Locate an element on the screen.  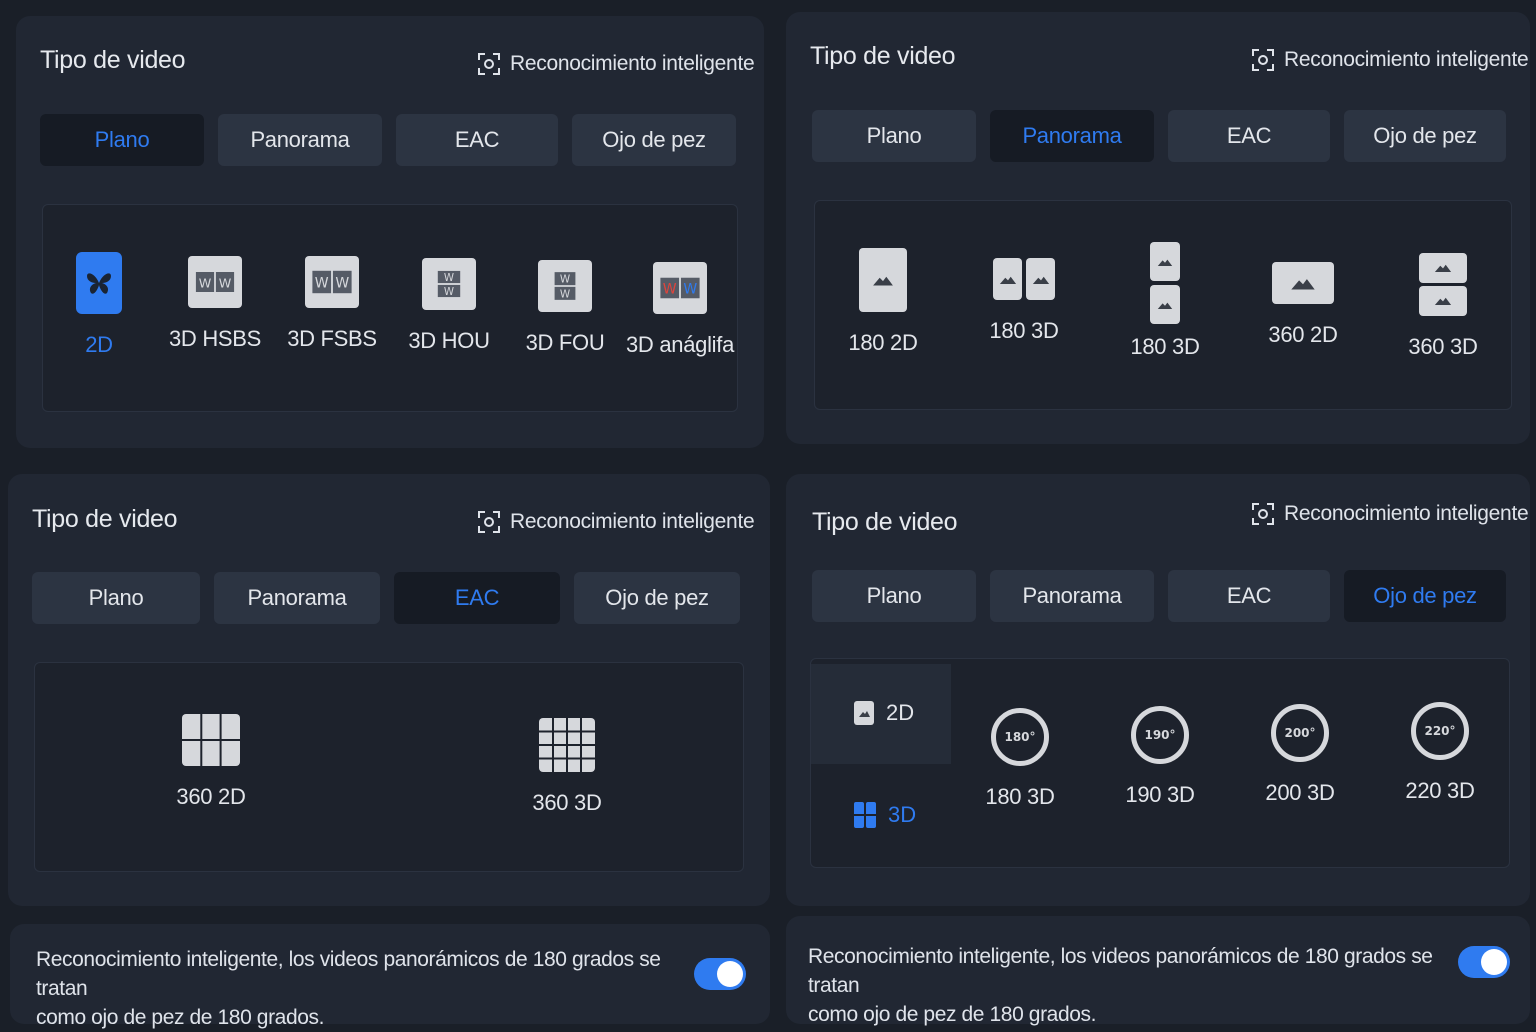
half-side-by-side-icon: WW is located at coordinates (215, 282).